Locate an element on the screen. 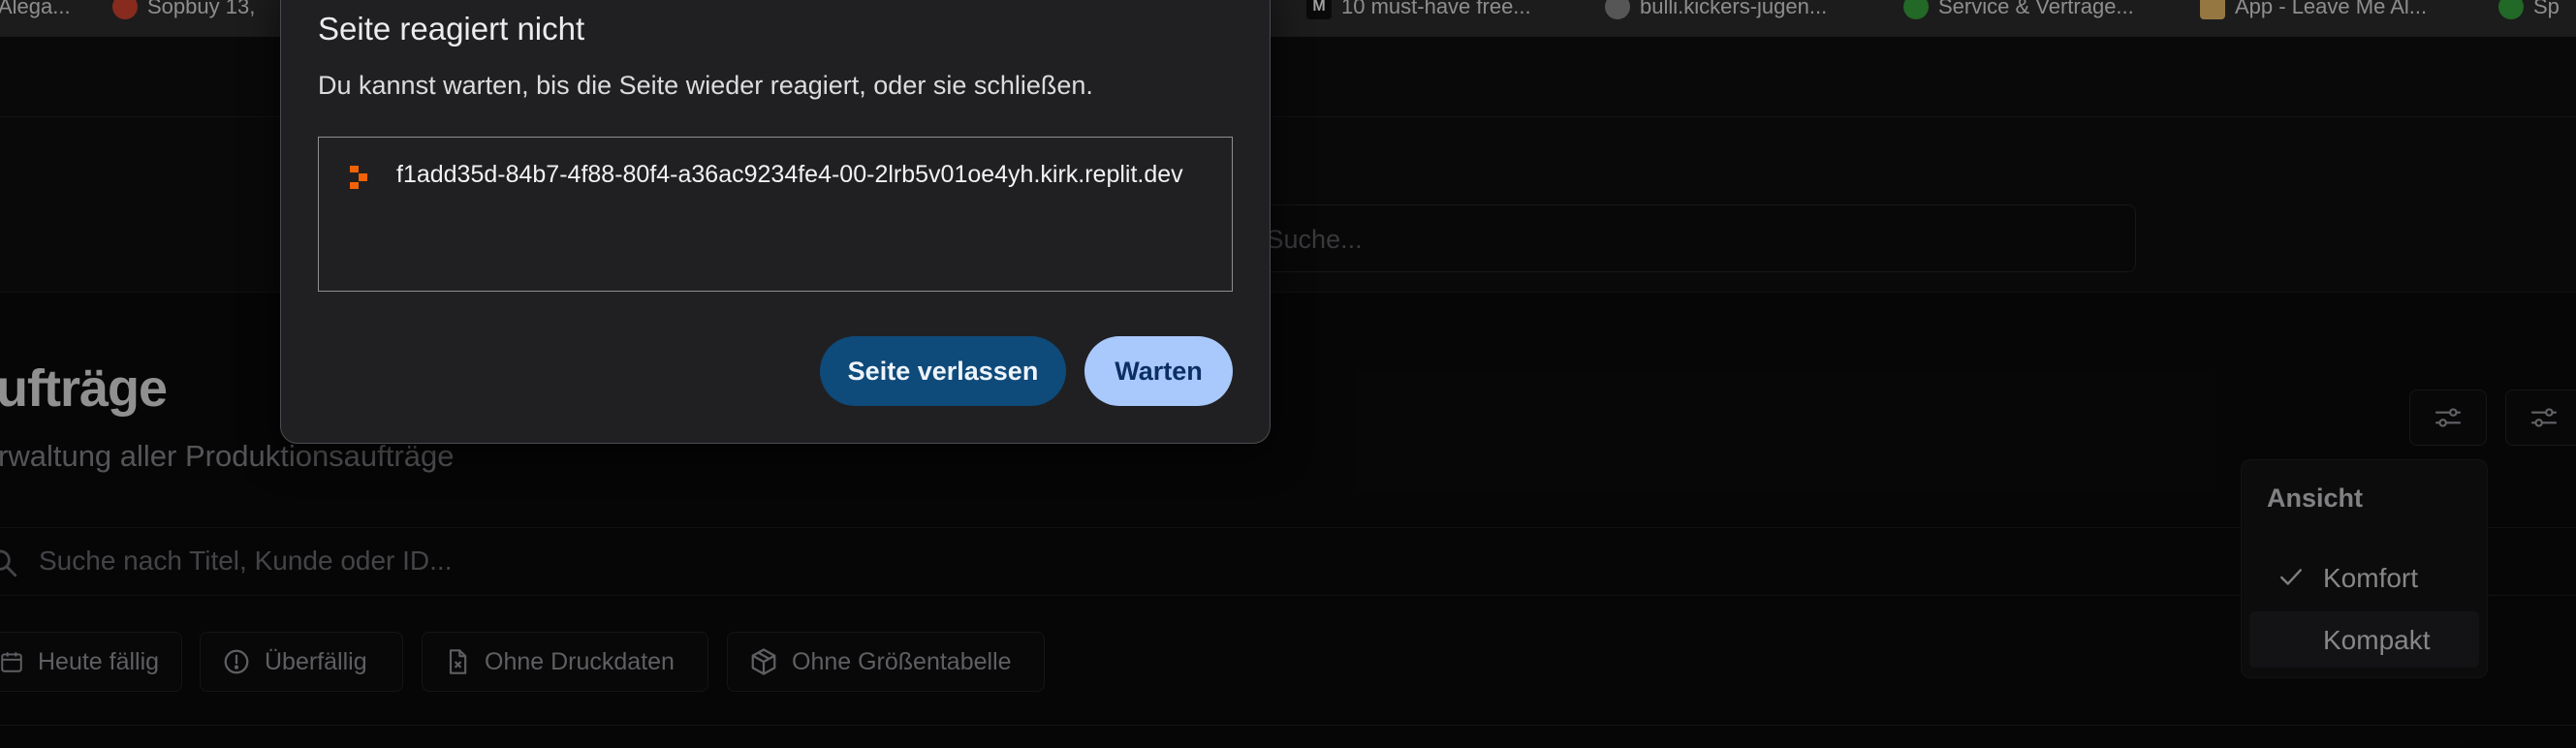 The width and height of the screenshot is (2576, 748). view-option-comfort: Komfort is located at coordinates (2364, 577).